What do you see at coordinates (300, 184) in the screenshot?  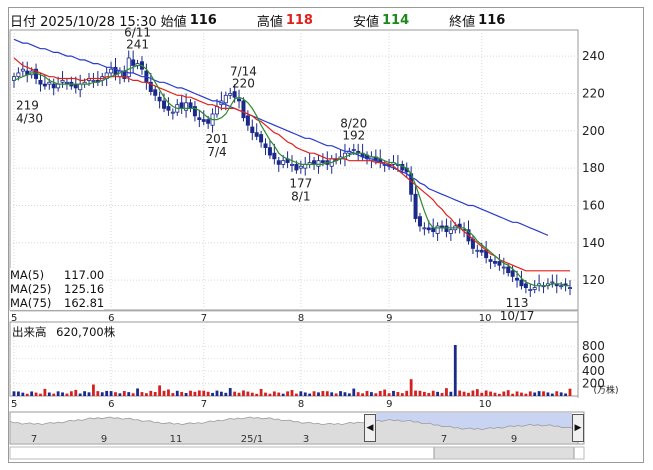 I see `annotation-price: 177` at bounding box center [300, 184].